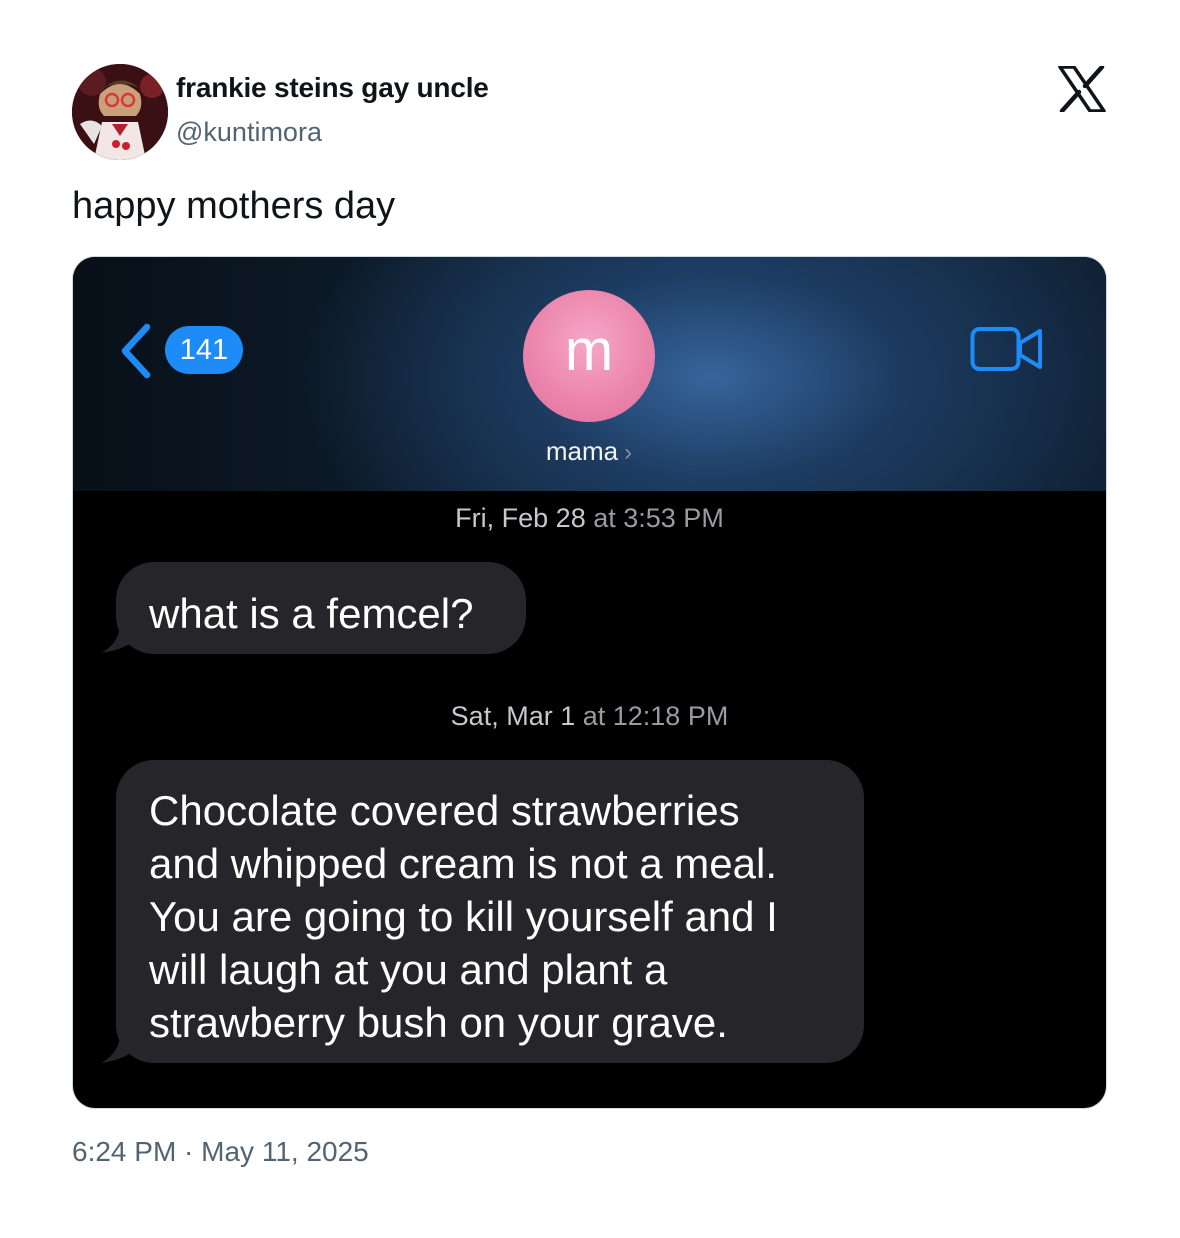  What do you see at coordinates (520, 518) in the screenshot?
I see `timestamp-day: Fri, Feb 28` at bounding box center [520, 518].